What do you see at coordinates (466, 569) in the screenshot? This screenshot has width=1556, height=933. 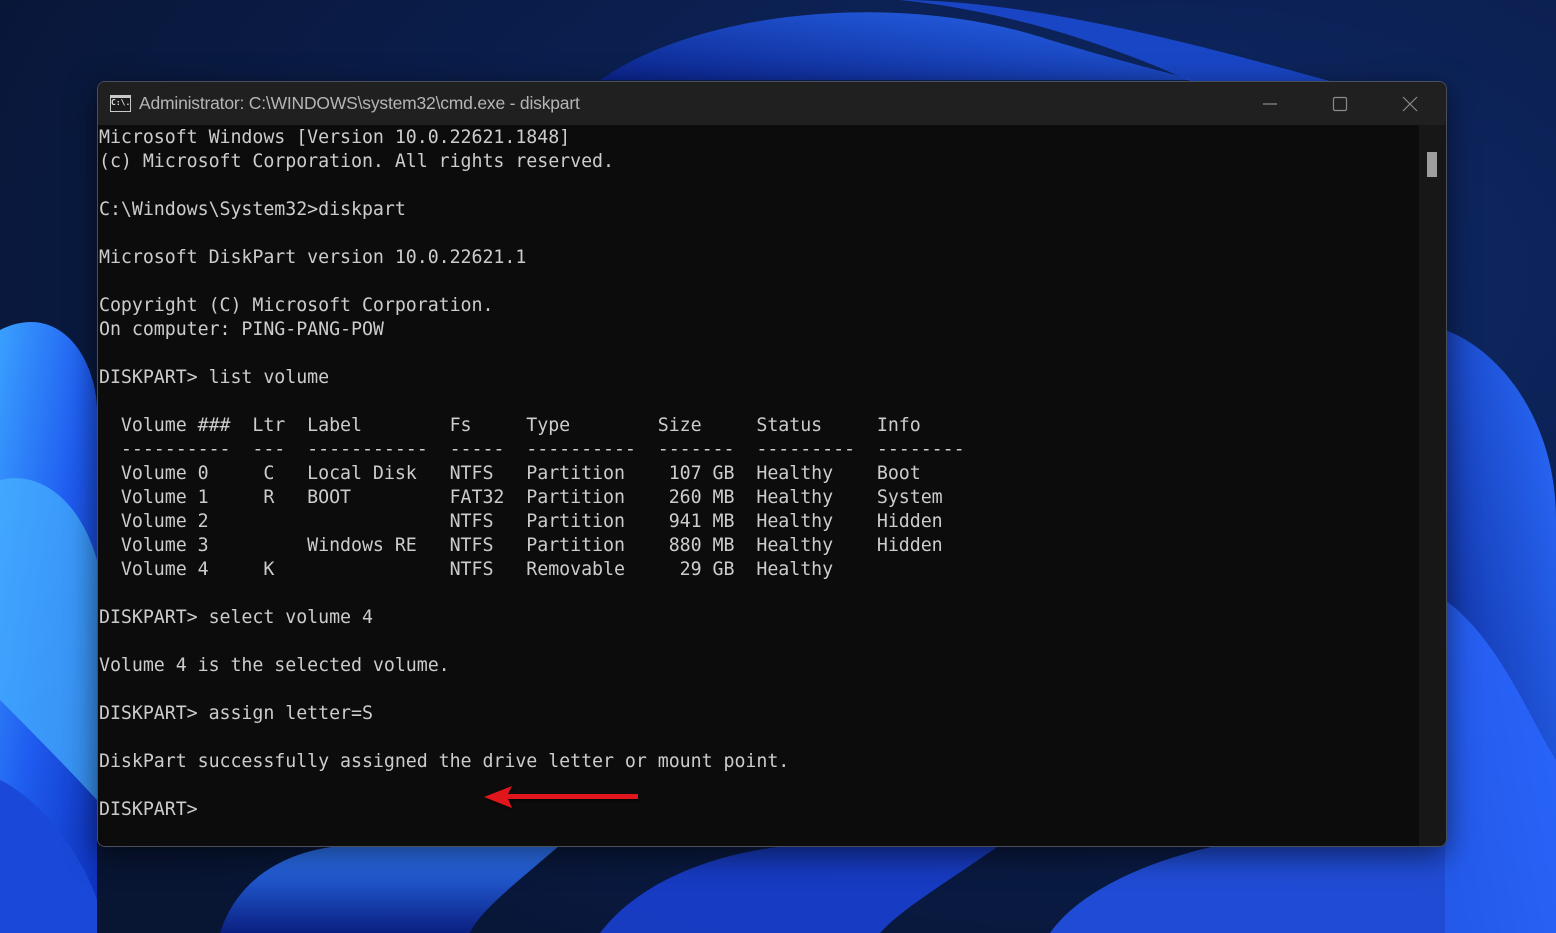 I see `output-line: Volume 4 K NTFS Removable 29 GB Healthy` at bounding box center [466, 569].